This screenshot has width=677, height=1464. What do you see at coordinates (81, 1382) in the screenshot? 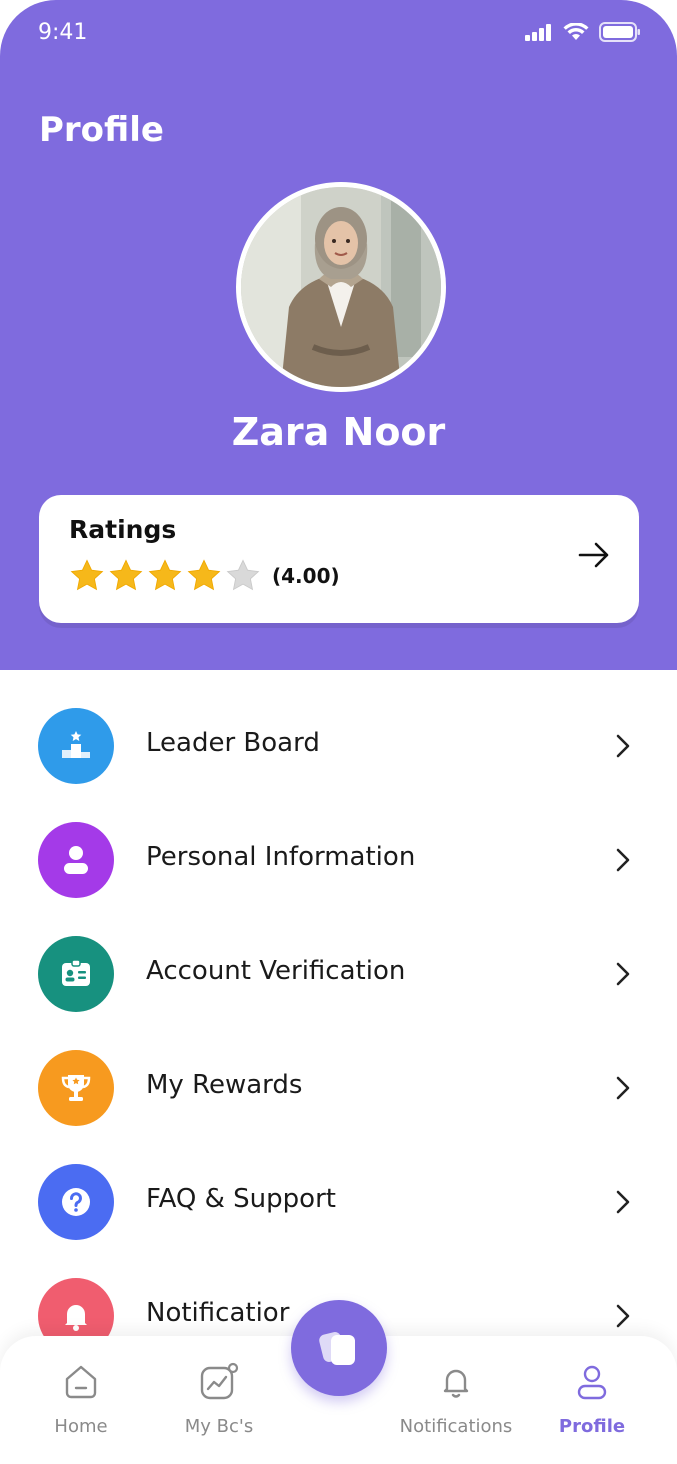
I see `home-icon` at bounding box center [81, 1382].